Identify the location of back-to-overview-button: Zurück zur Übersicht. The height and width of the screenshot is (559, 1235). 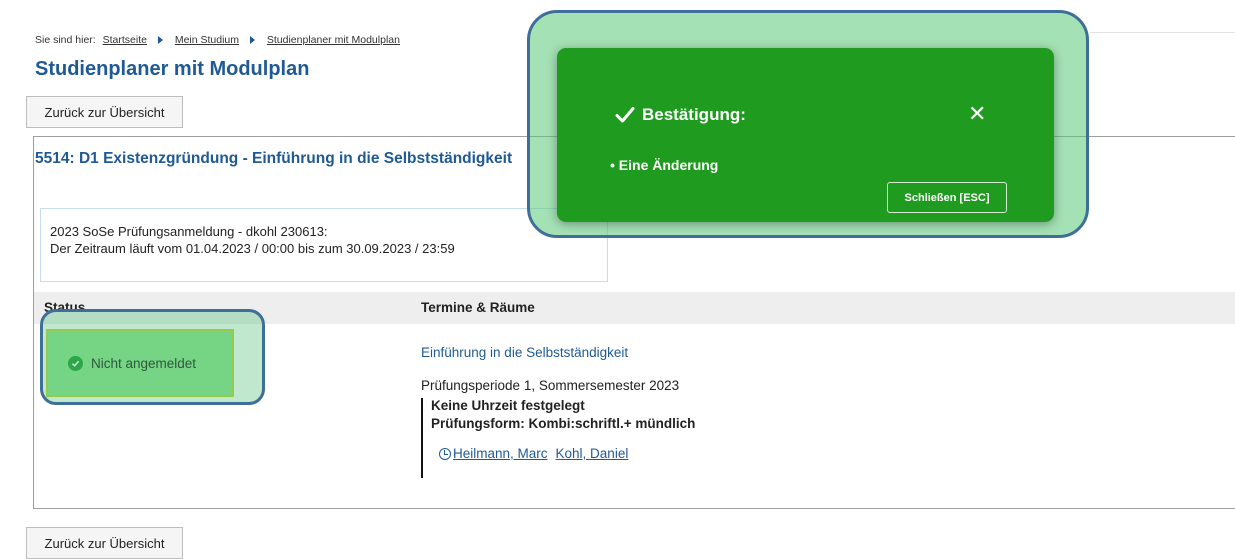
(104, 112).